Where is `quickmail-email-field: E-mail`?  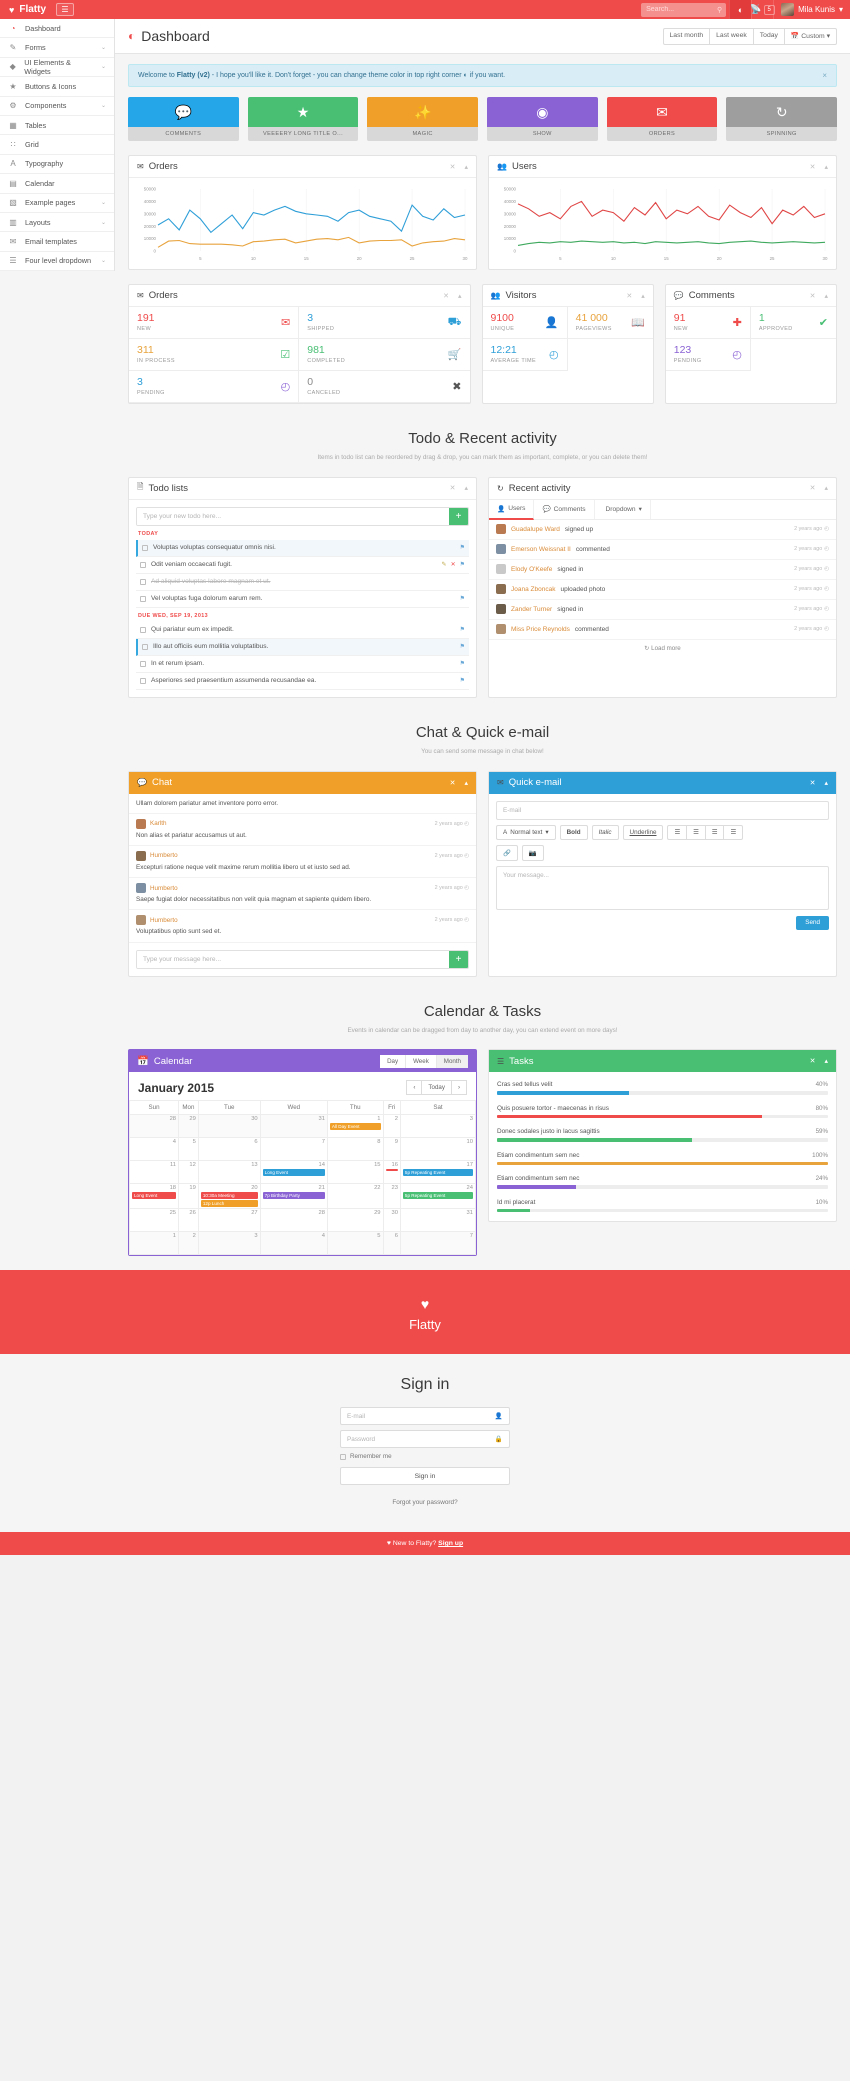
quickmail-email-field: E-mail is located at coordinates (662, 810).